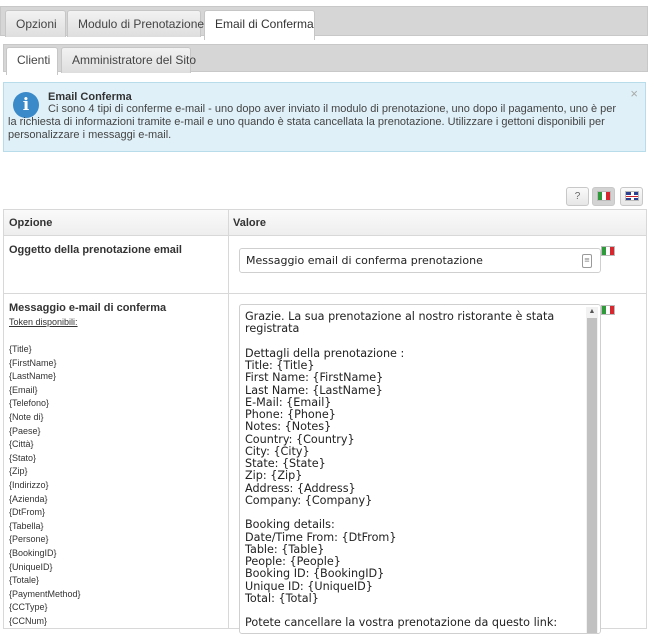  I want to click on subtab-clienti: Clienti, so click(32, 61).